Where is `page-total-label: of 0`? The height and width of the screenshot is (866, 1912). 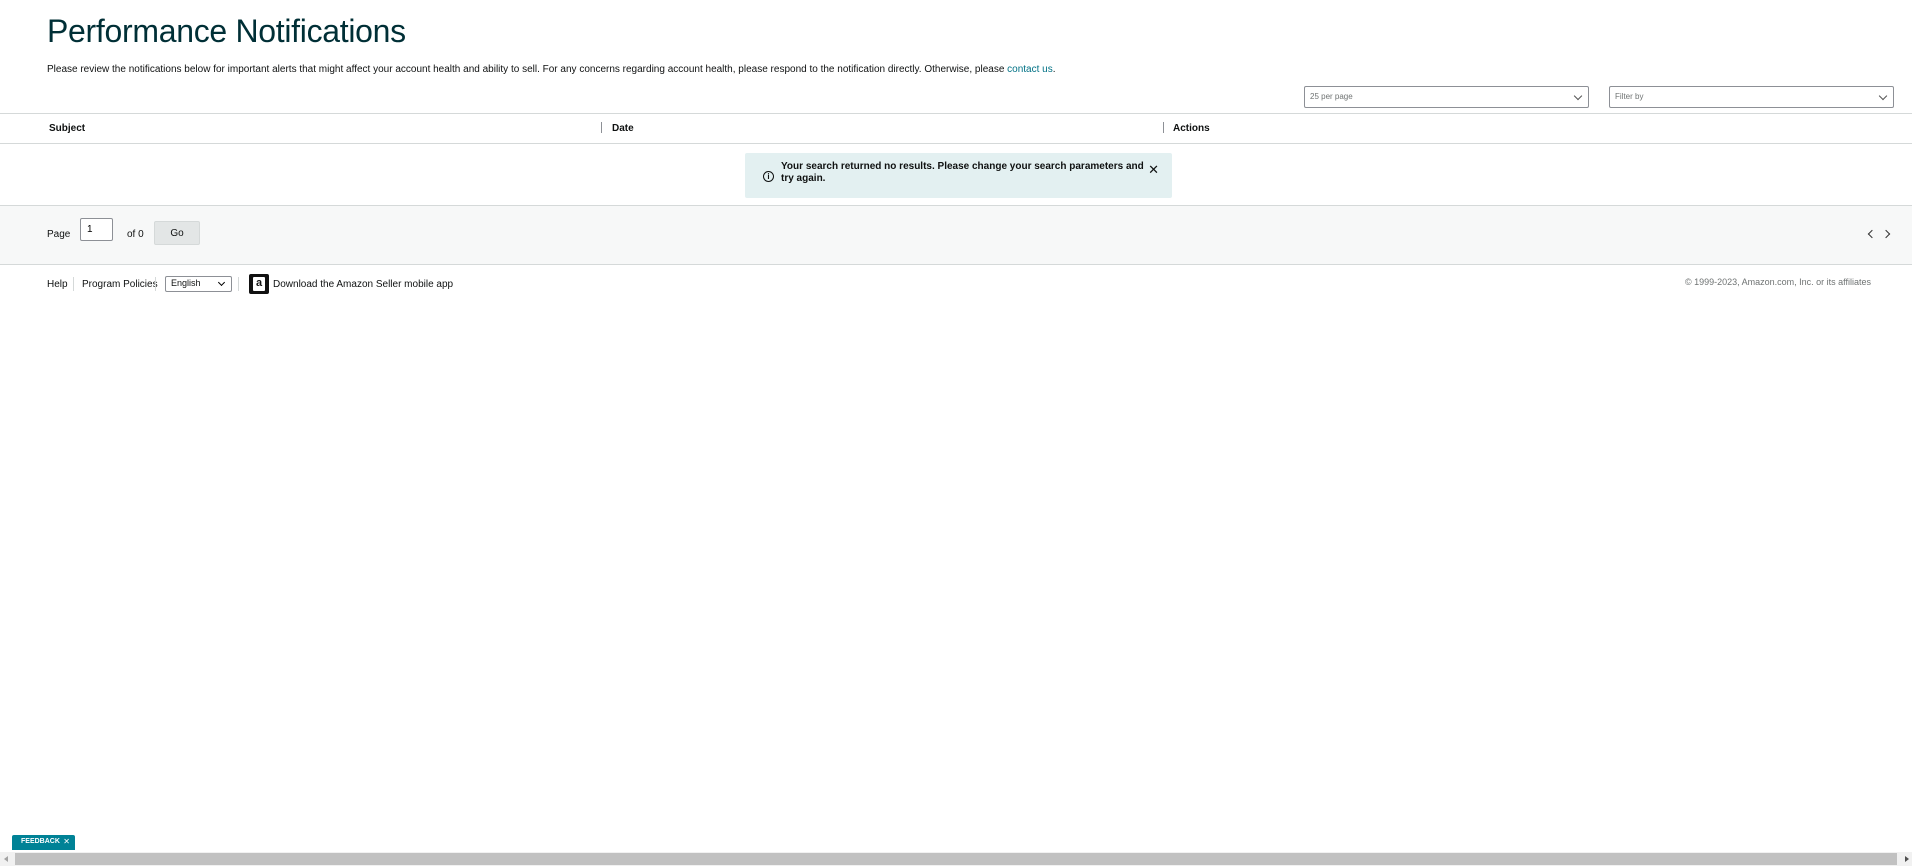
page-total-label: of 0 is located at coordinates (135, 234).